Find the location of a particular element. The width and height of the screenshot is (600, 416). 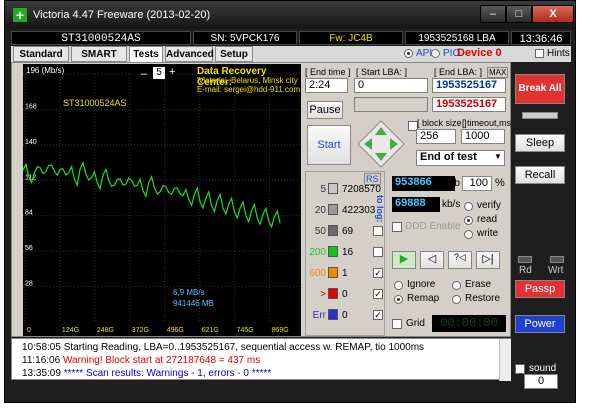

write-radio is located at coordinates (468, 234).